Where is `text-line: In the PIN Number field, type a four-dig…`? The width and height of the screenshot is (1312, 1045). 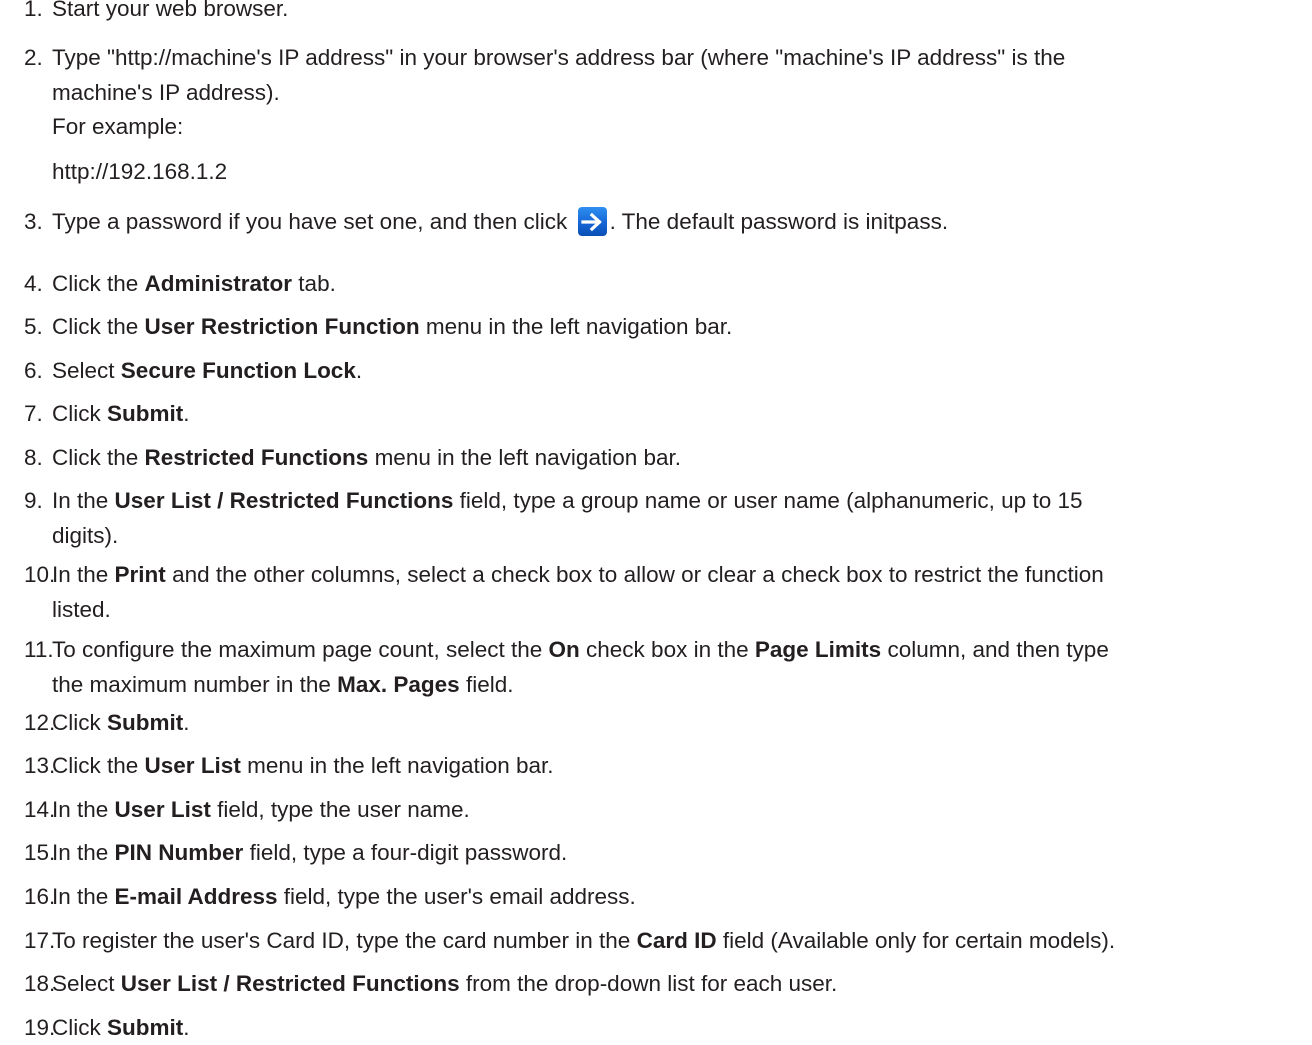 text-line: In the PIN Number field, type a four-dig… is located at coordinates (682, 853).